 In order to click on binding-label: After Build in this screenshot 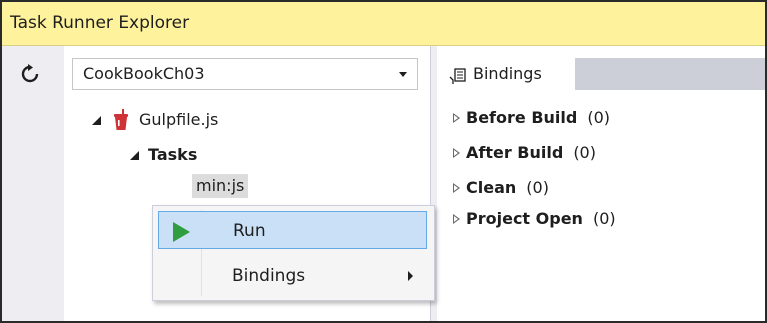, I will do `click(515, 152)`.